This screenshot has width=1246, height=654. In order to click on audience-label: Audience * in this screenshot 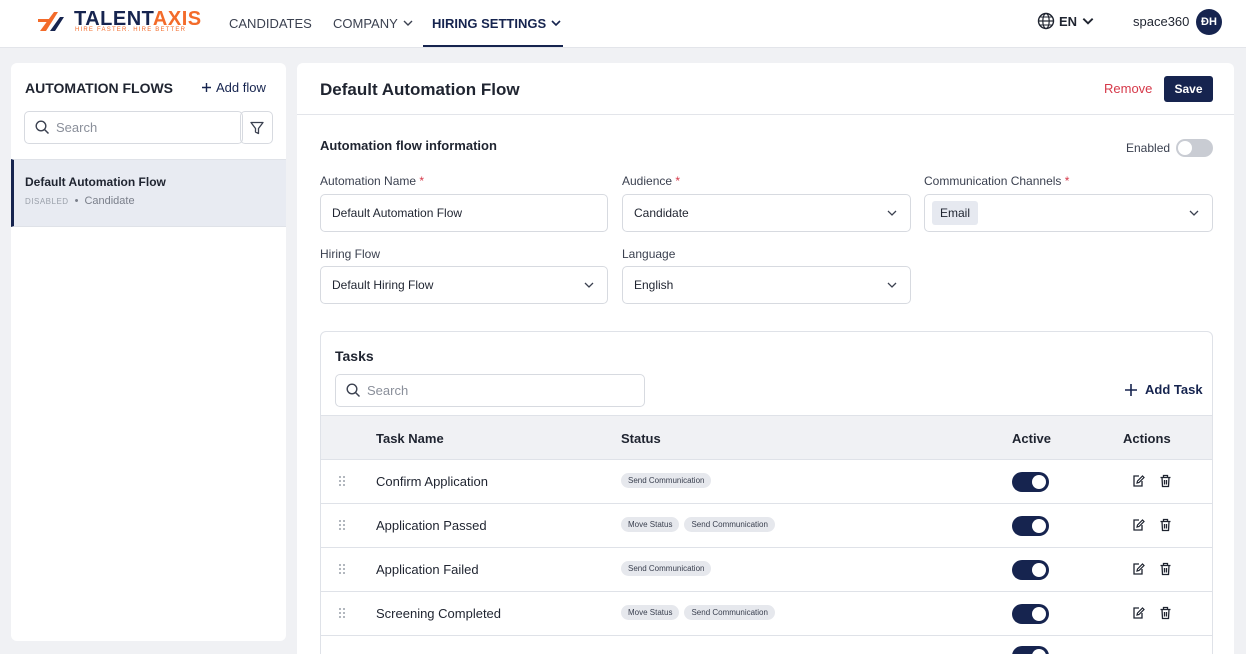, I will do `click(651, 181)`.